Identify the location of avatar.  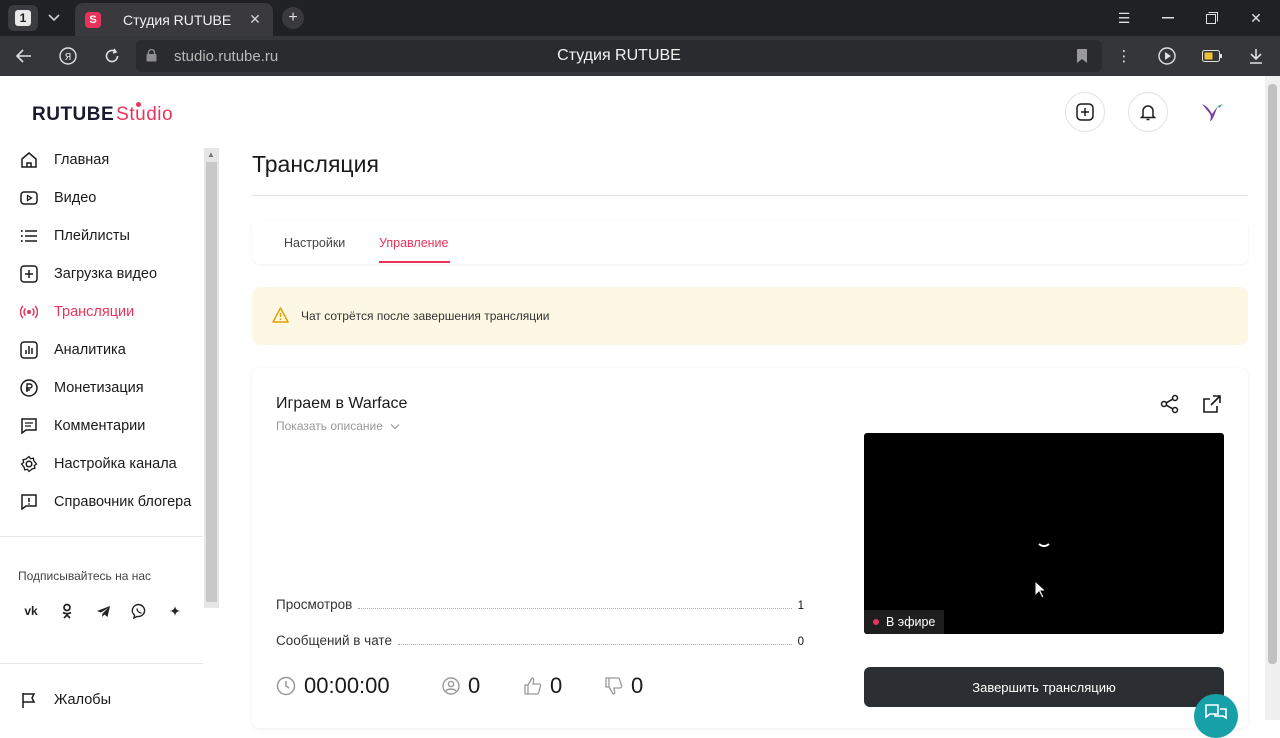
(1212, 112).